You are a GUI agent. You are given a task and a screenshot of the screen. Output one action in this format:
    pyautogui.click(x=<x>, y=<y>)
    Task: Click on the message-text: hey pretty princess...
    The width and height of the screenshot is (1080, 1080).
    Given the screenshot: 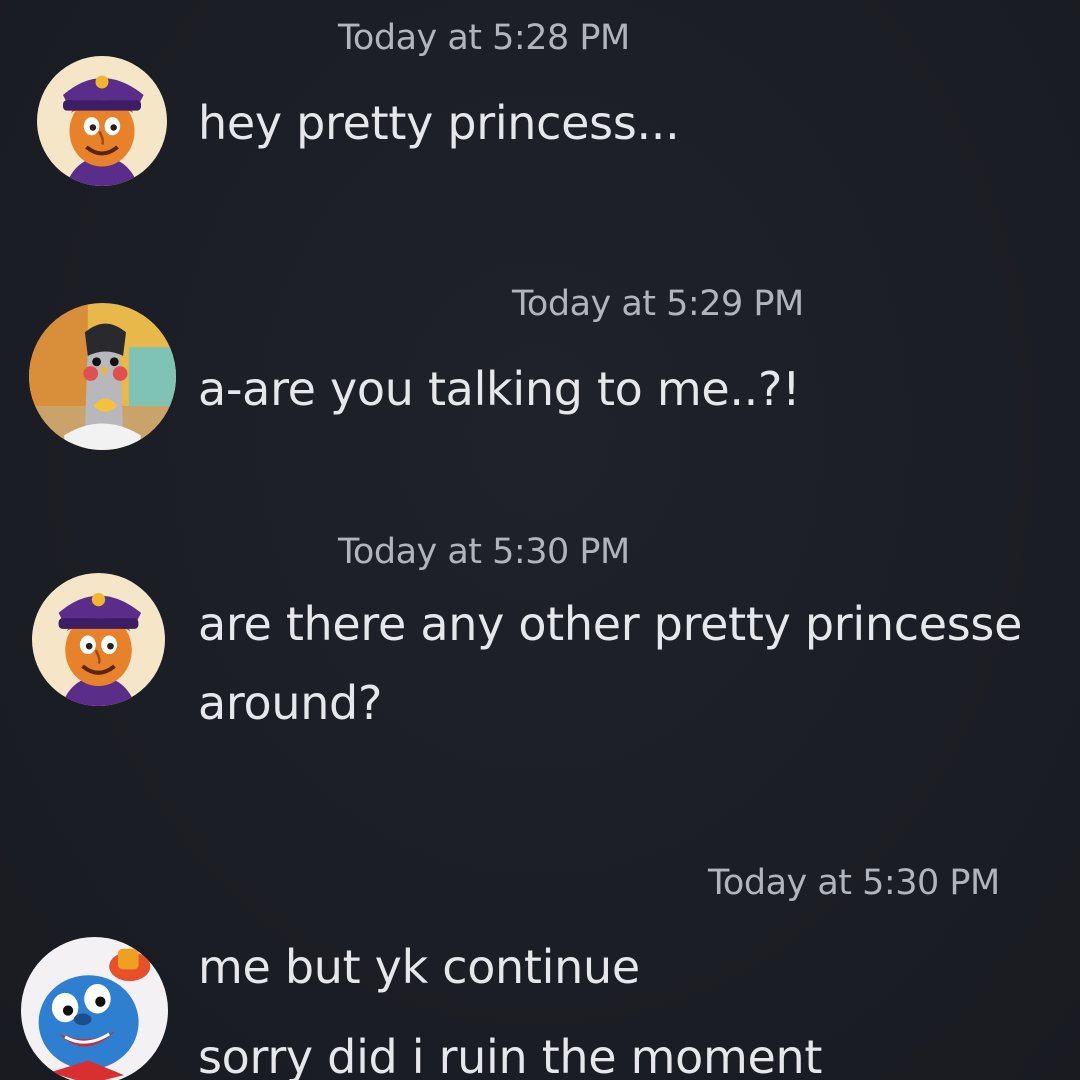 What is the action you would take?
    pyautogui.click(x=439, y=123)
    